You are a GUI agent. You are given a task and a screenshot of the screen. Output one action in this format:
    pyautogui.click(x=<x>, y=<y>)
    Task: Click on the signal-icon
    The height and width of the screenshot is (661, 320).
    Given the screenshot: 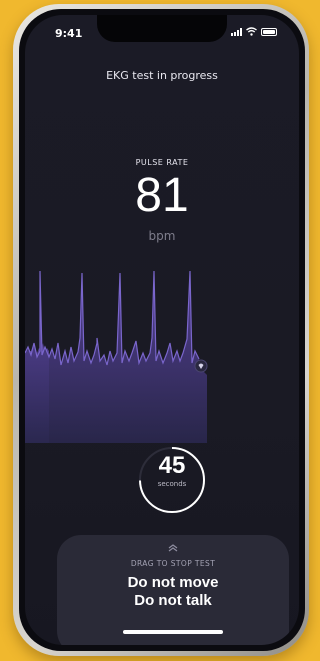 What is the action you would take?
    pyautogui.click(x=236, y=31)
    